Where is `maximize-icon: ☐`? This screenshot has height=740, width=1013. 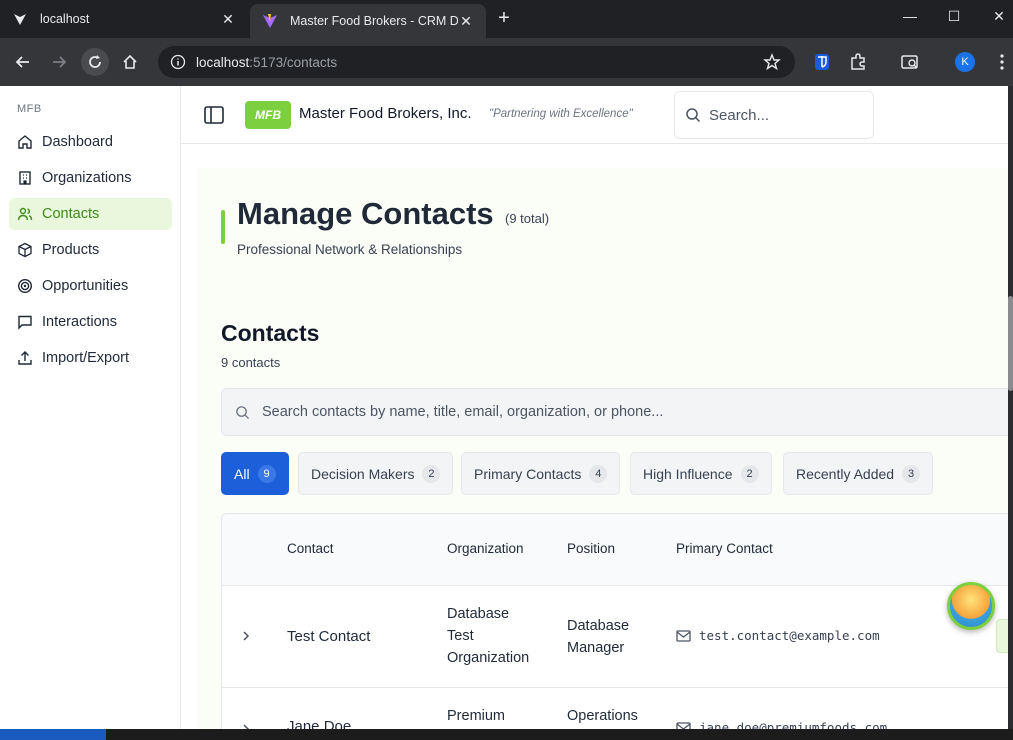
maximize-icon: ☐ is located at coordinates (954, 19).